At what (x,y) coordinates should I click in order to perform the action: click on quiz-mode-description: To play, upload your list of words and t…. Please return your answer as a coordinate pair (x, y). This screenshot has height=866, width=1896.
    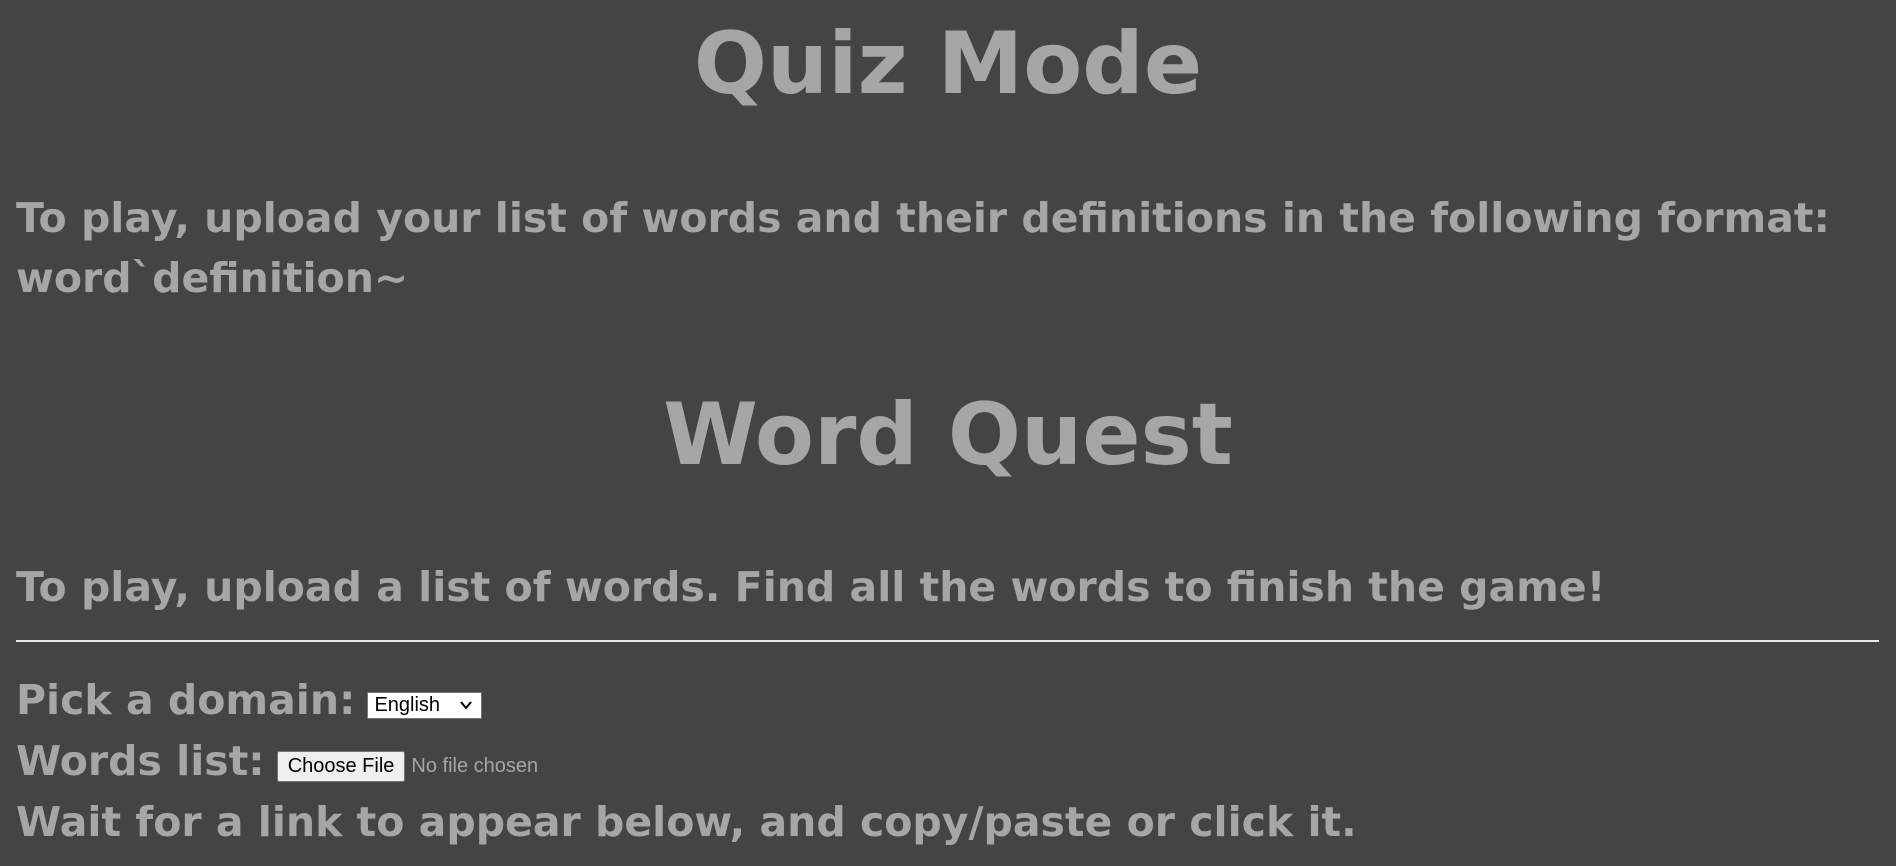
    Looking at the image, I should click on (923, 218).